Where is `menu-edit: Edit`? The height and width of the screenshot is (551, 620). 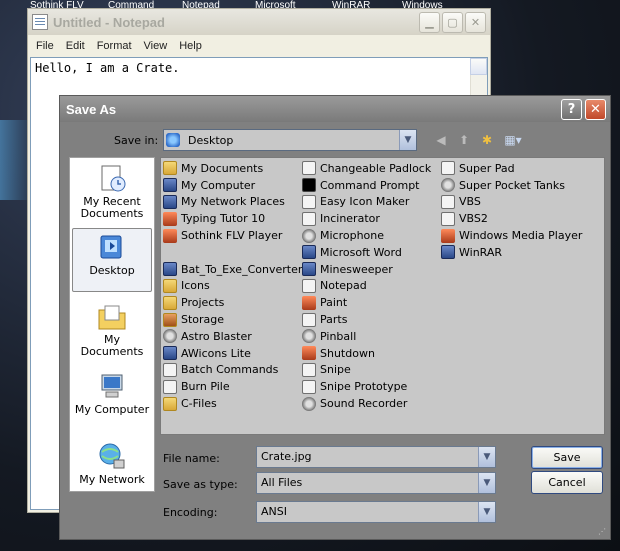
menu-edit: Edit is located at coordinates (75, 46).